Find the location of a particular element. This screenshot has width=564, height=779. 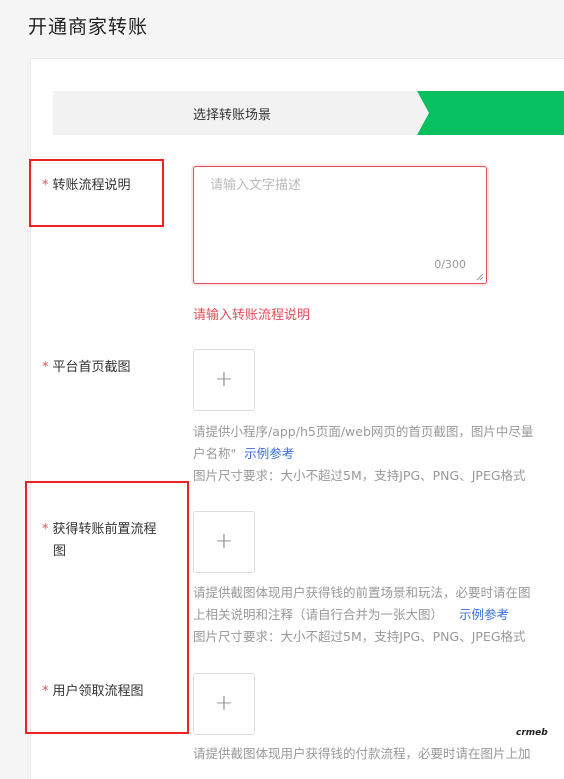

pre-flow-size-hint: 图片尺寸要求：大小不超过5M，支持JPG、PNG、JPEG格式 is located at coordinates (359, 636).